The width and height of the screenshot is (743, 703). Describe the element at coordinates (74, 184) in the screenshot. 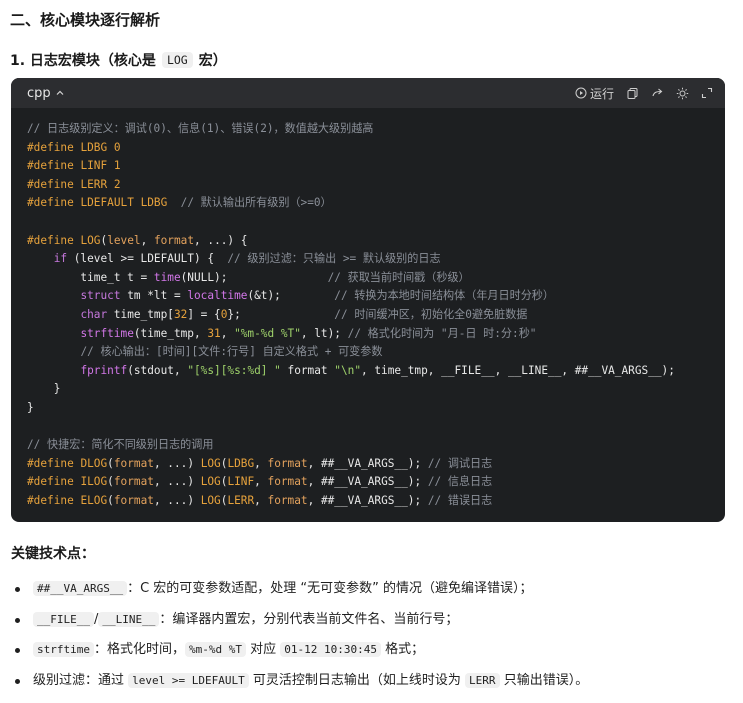

I see `code-line: #define LERR 2` at that location.